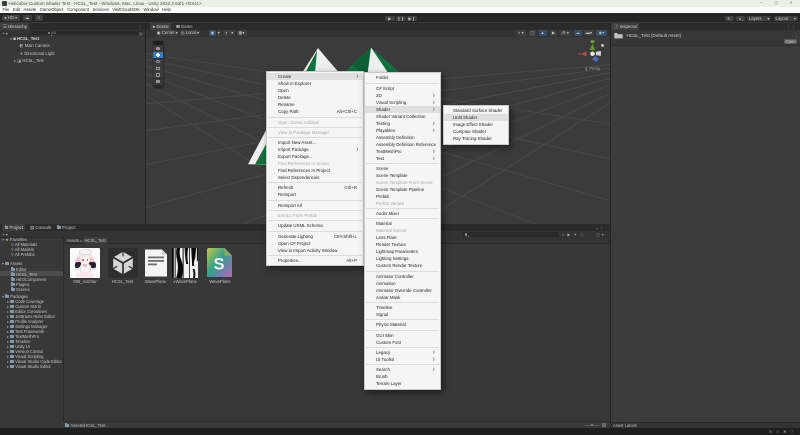 The width and height of the screenshot is (800, 435). What do you see at coordinates (218, 264) in the screenshot?
I see `svg-text: S` at bounding box center [218, 264].